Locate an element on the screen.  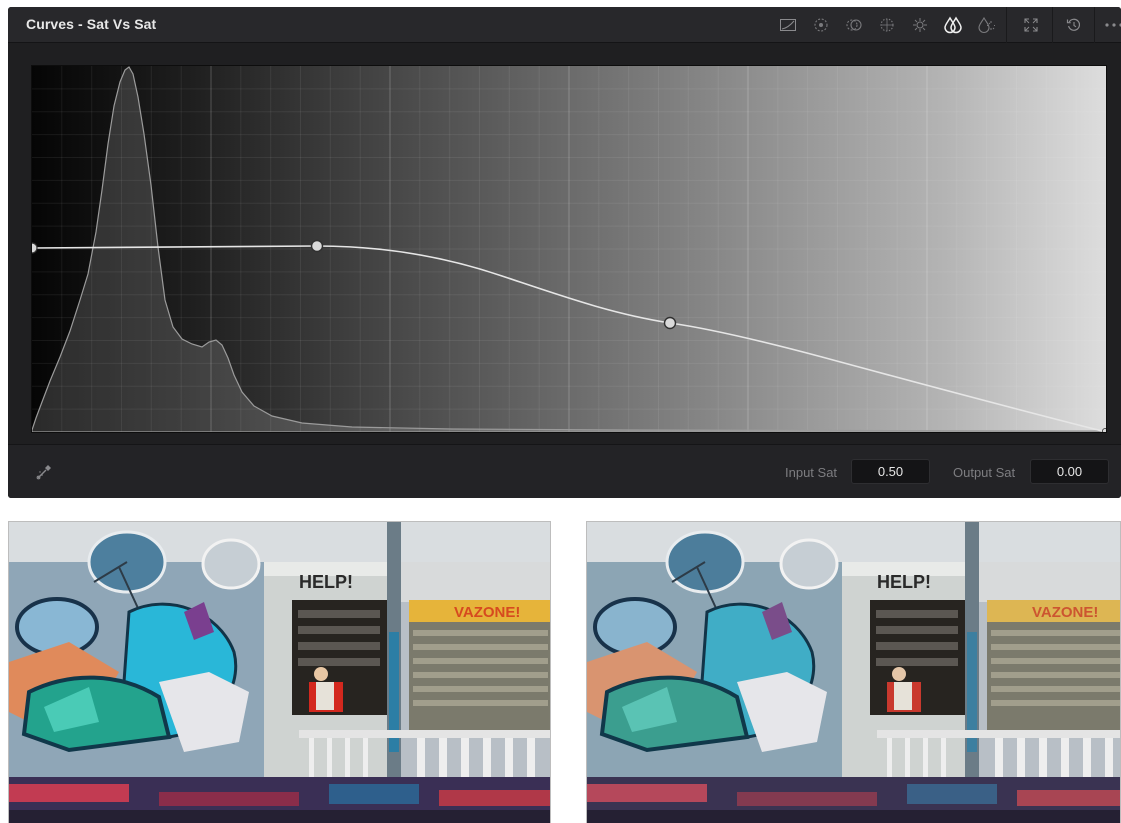
output-sat-label: Output Sat is located at coordinates (984, 472).